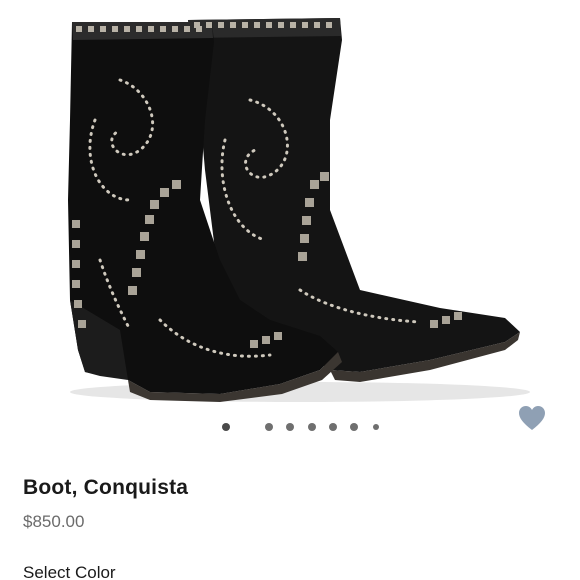 This screenshot has height=580, width=580. I want to click on product-price: $850.00, so click(54, 521).